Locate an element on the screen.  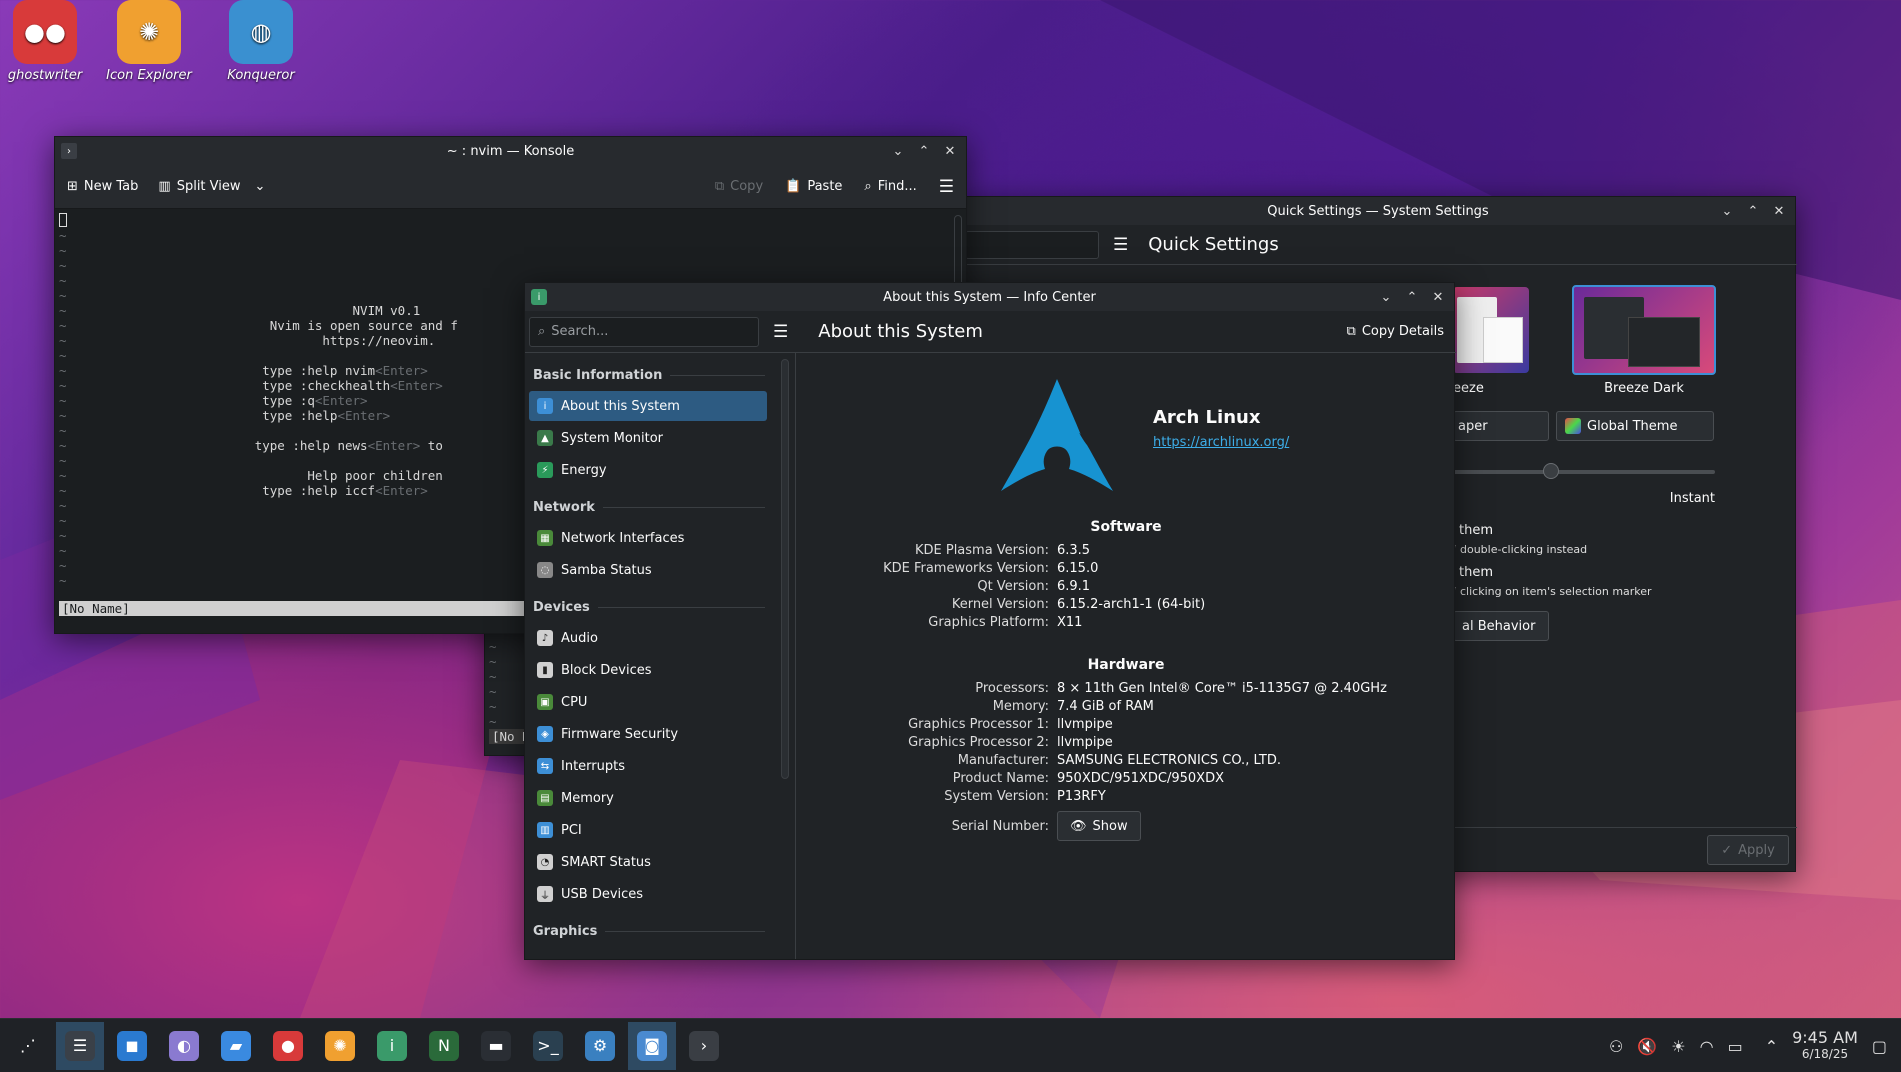
taskbar-system-settings: ⚙ is located at coordinates (600, 1046).